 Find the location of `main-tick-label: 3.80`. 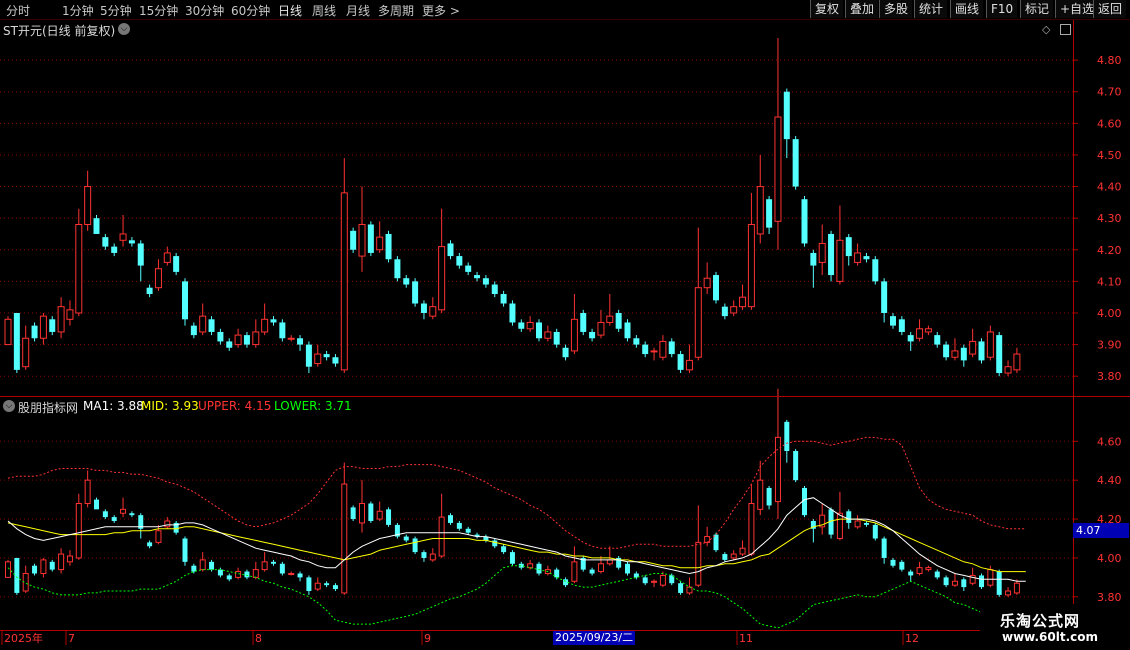

main-tick-label: 3.80 is located at coordinates (1109, 376).